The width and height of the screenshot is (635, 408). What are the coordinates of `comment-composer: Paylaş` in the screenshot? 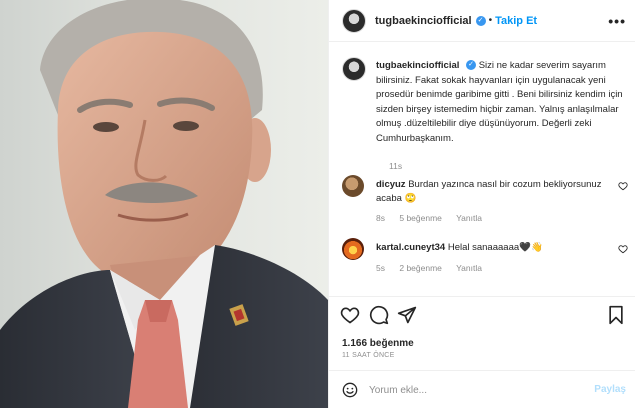 It's located at (482, 389).